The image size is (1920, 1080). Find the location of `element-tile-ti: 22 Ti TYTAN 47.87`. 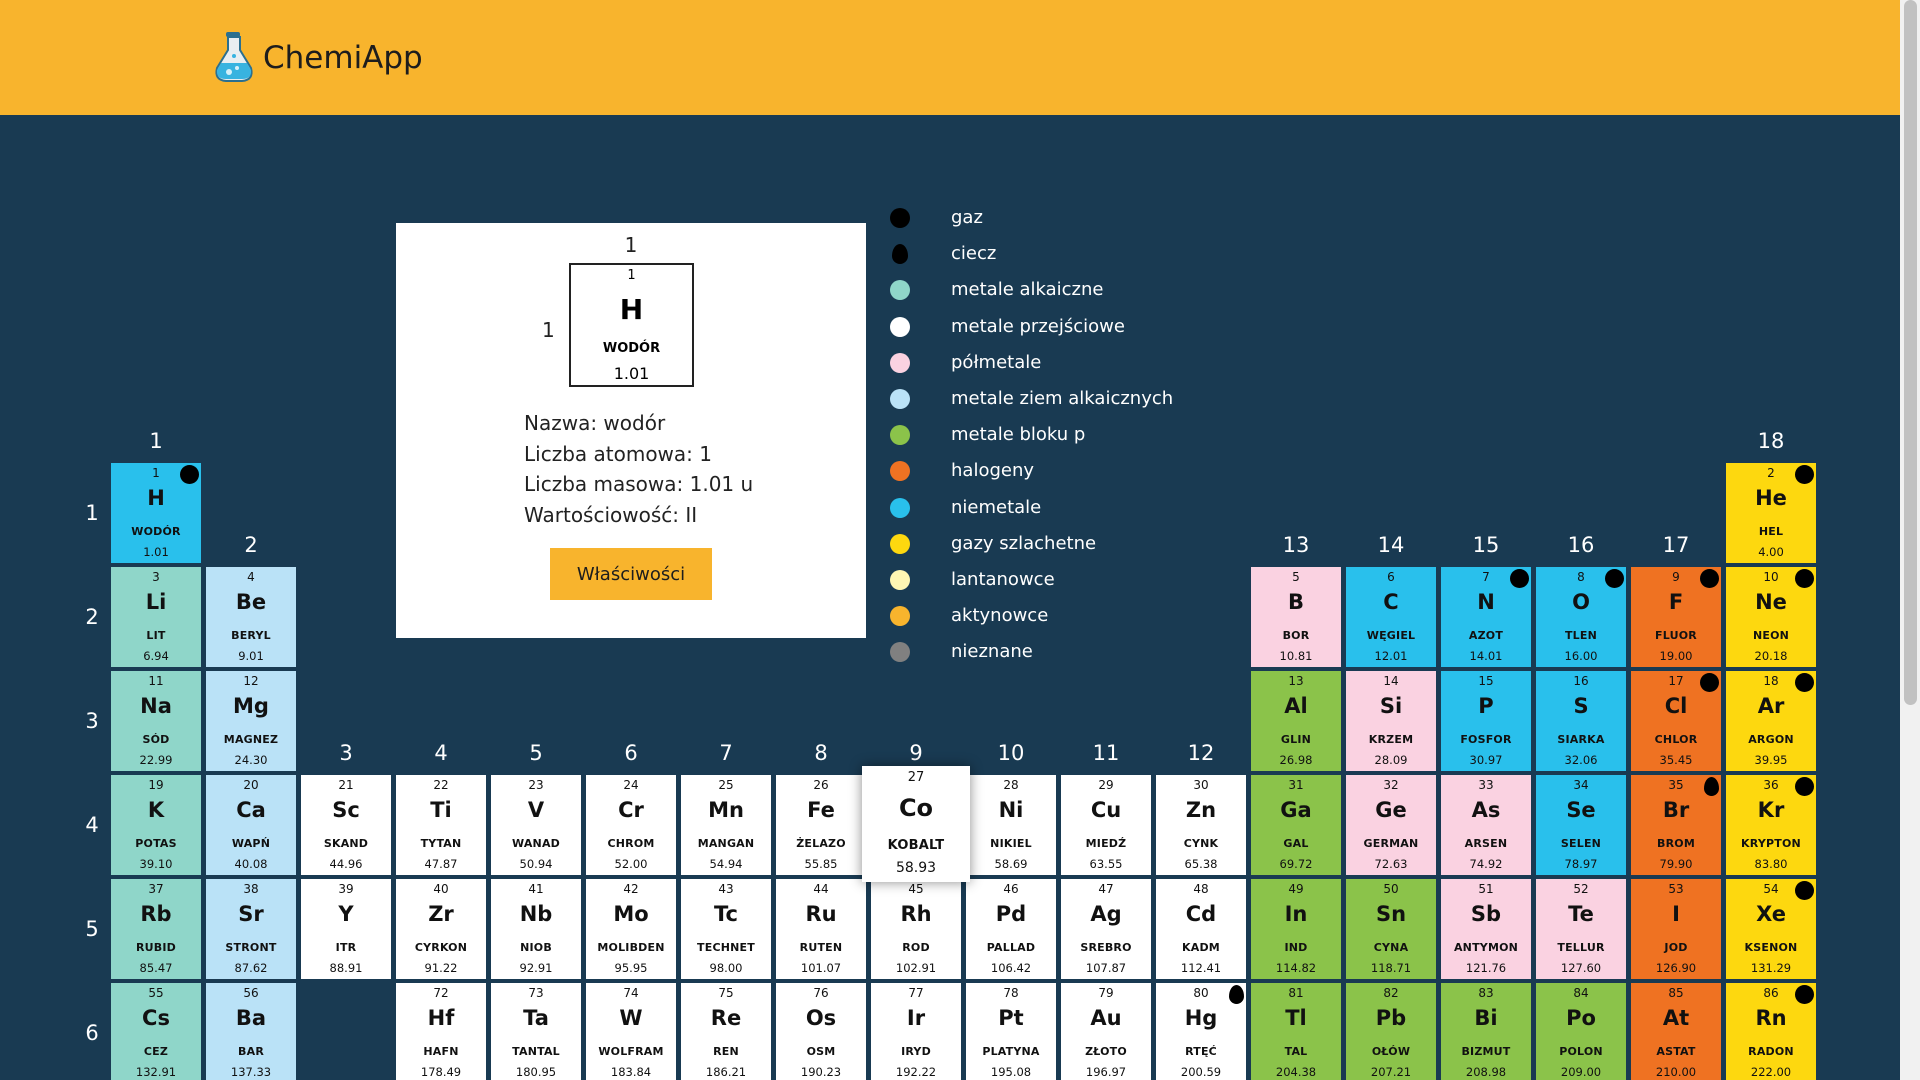

element-tile-ti: 22 Ti TYTAN 47.87 is located at coordinates (441, 825).